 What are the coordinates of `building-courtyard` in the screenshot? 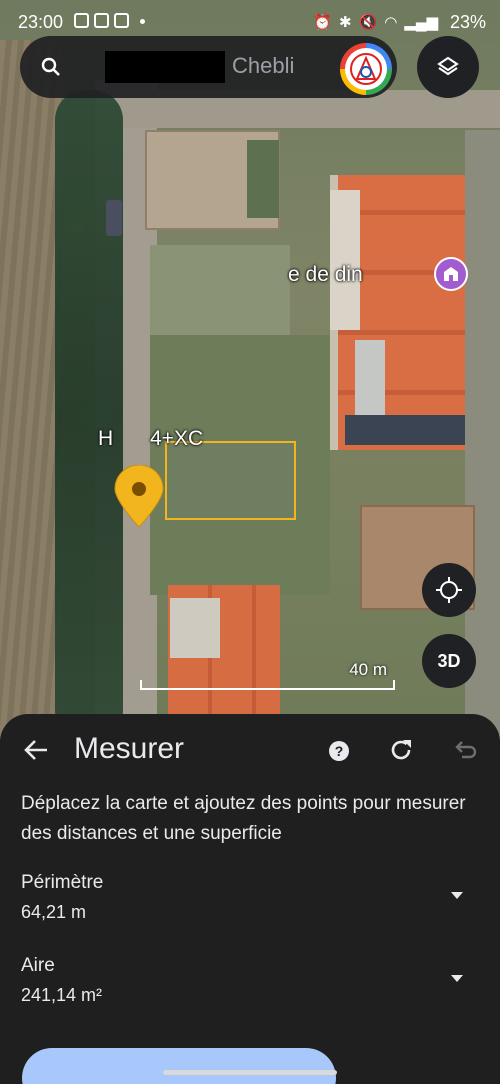 It's located at (263, 179).